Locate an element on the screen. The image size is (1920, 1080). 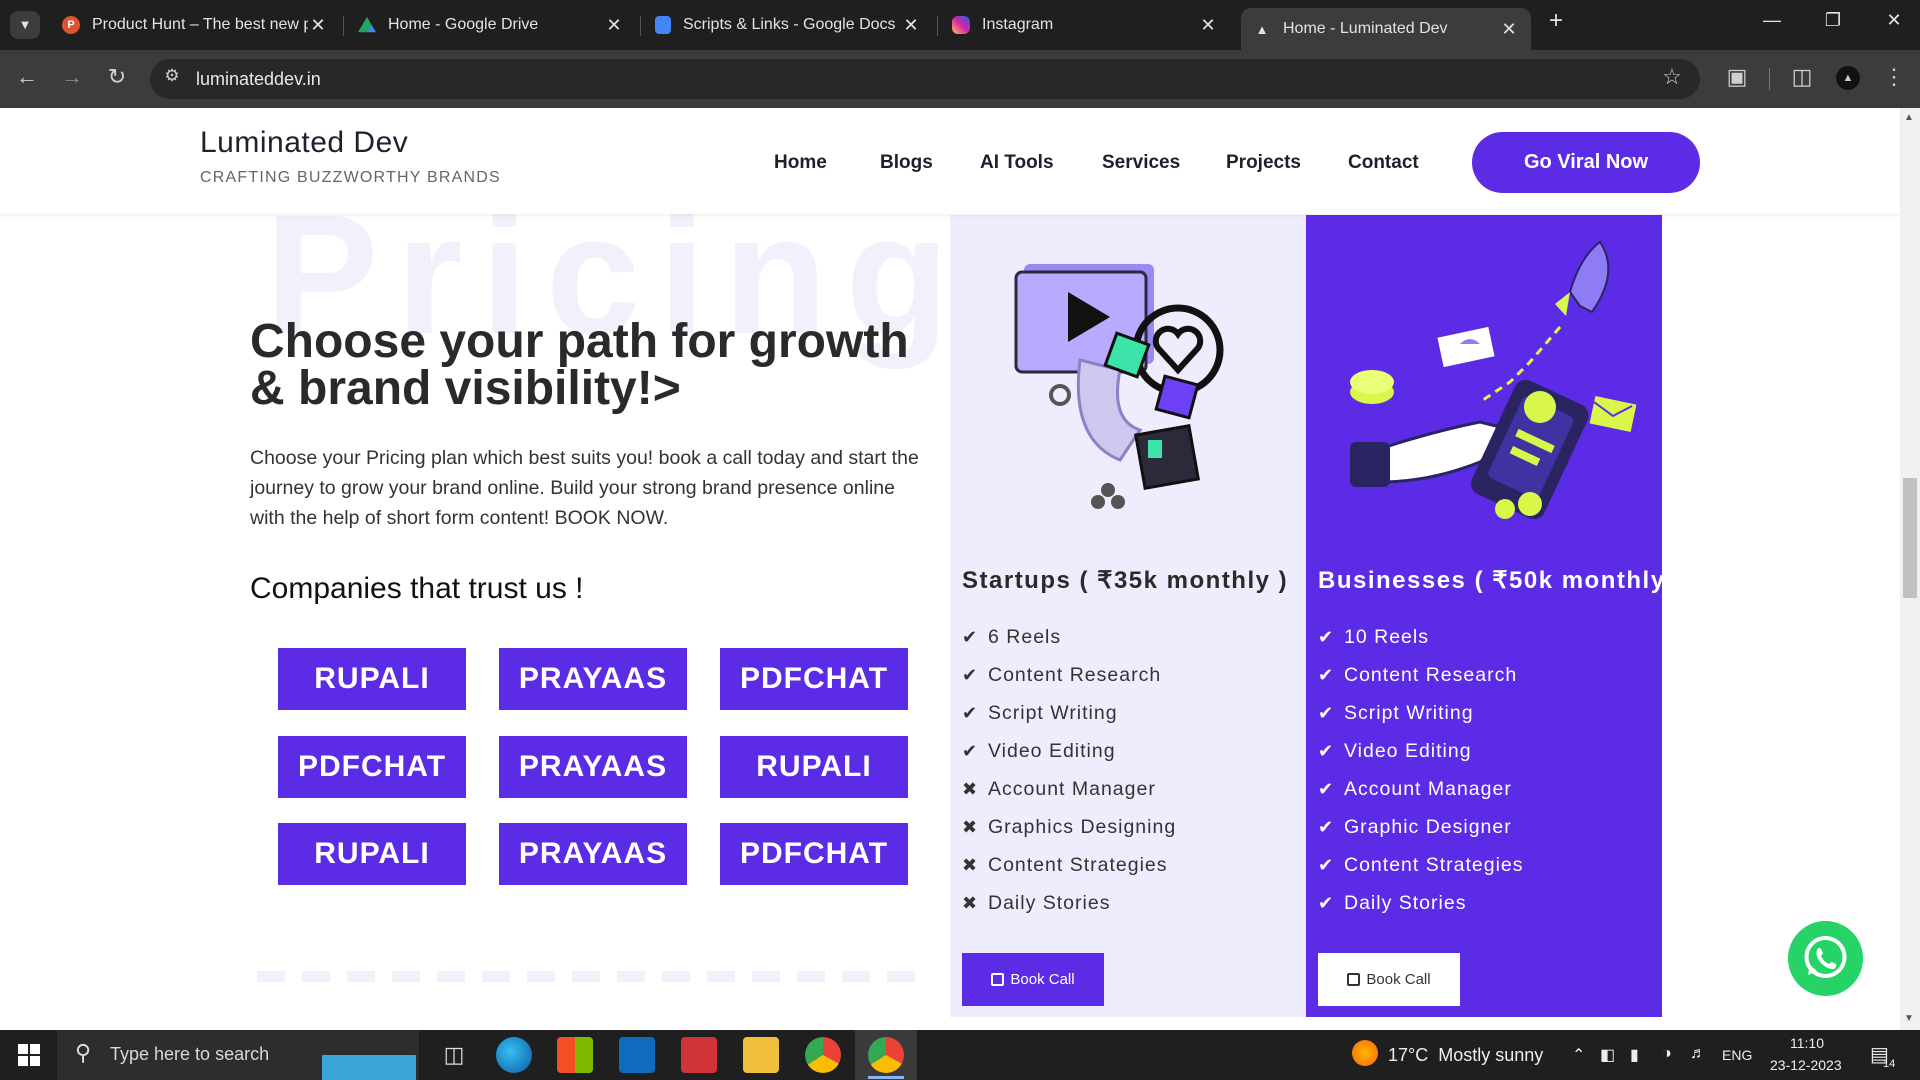
tab-search-button: ▼ is located at coordinates (25, 25).